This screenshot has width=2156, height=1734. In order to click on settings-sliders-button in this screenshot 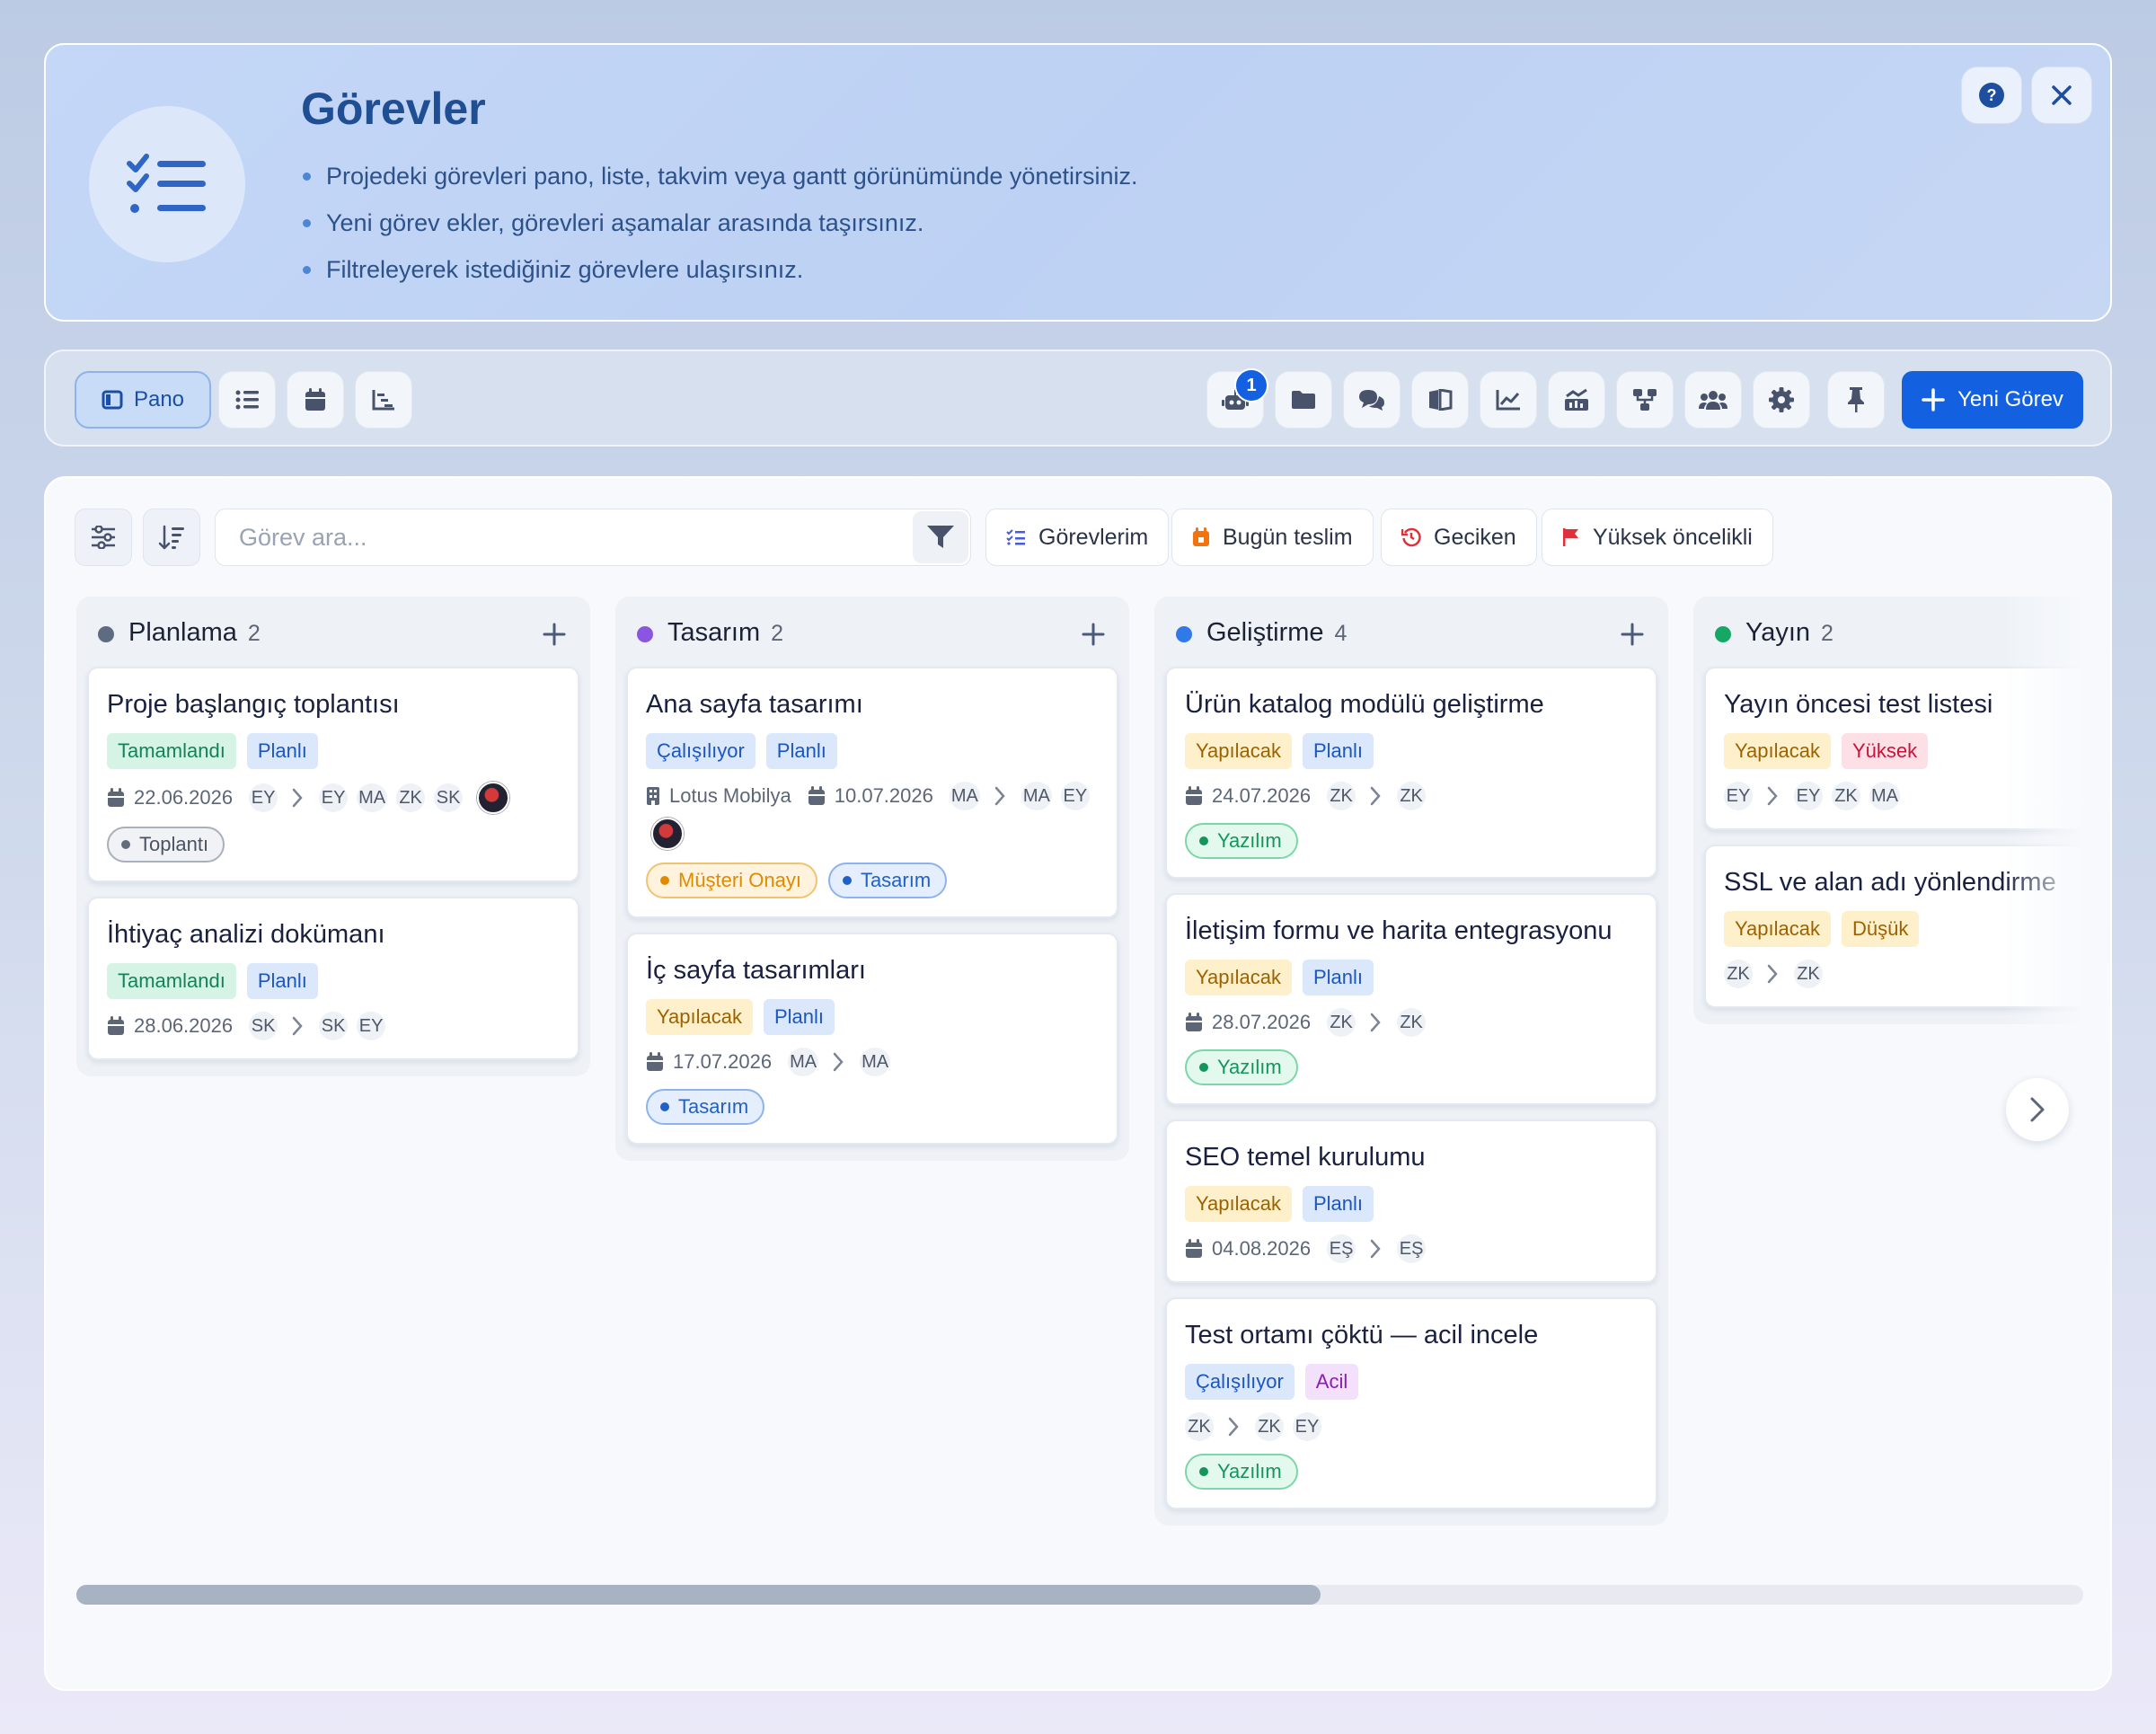, I will do `click(103, 537)`.